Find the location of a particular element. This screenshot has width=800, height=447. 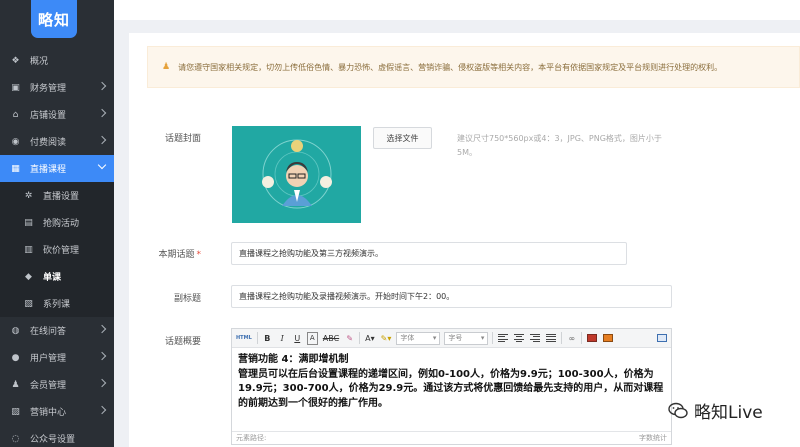

wechat-icon: ◌ is located at coordinates (15, 438).